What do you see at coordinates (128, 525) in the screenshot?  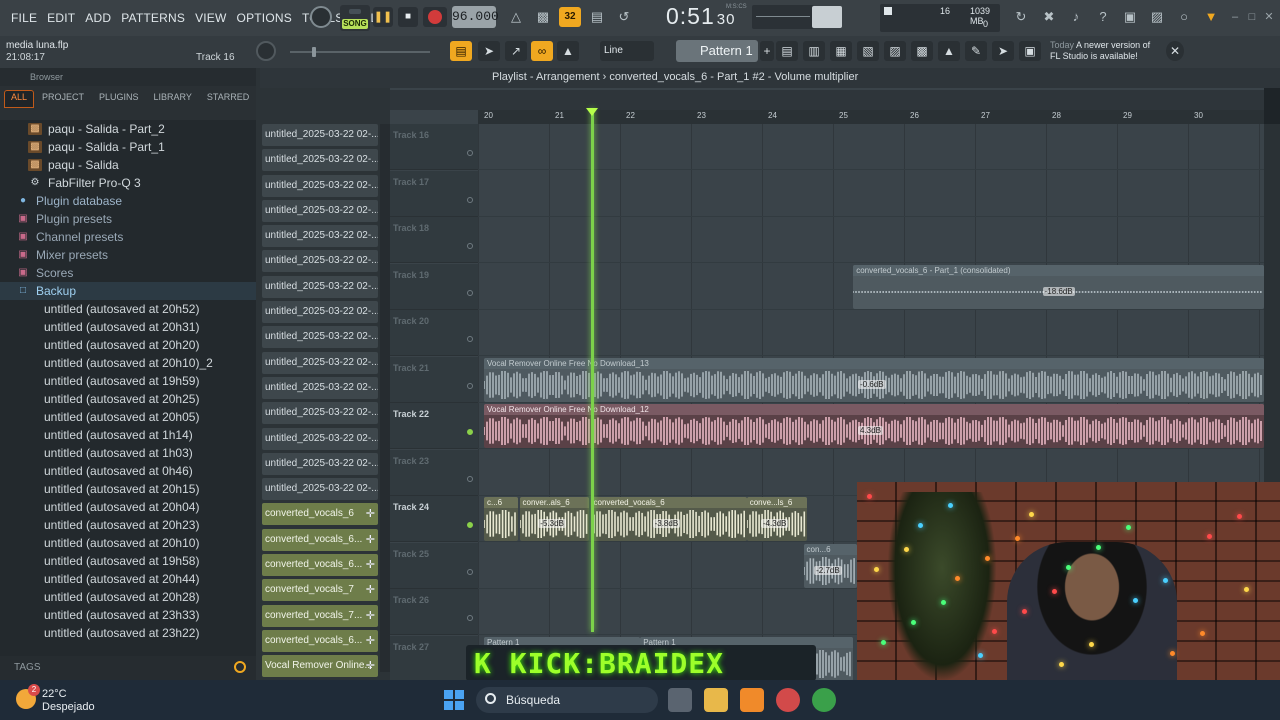 I see `browser-item: untitled (autosaved at 20h23)` at bounding box center [128, 525].